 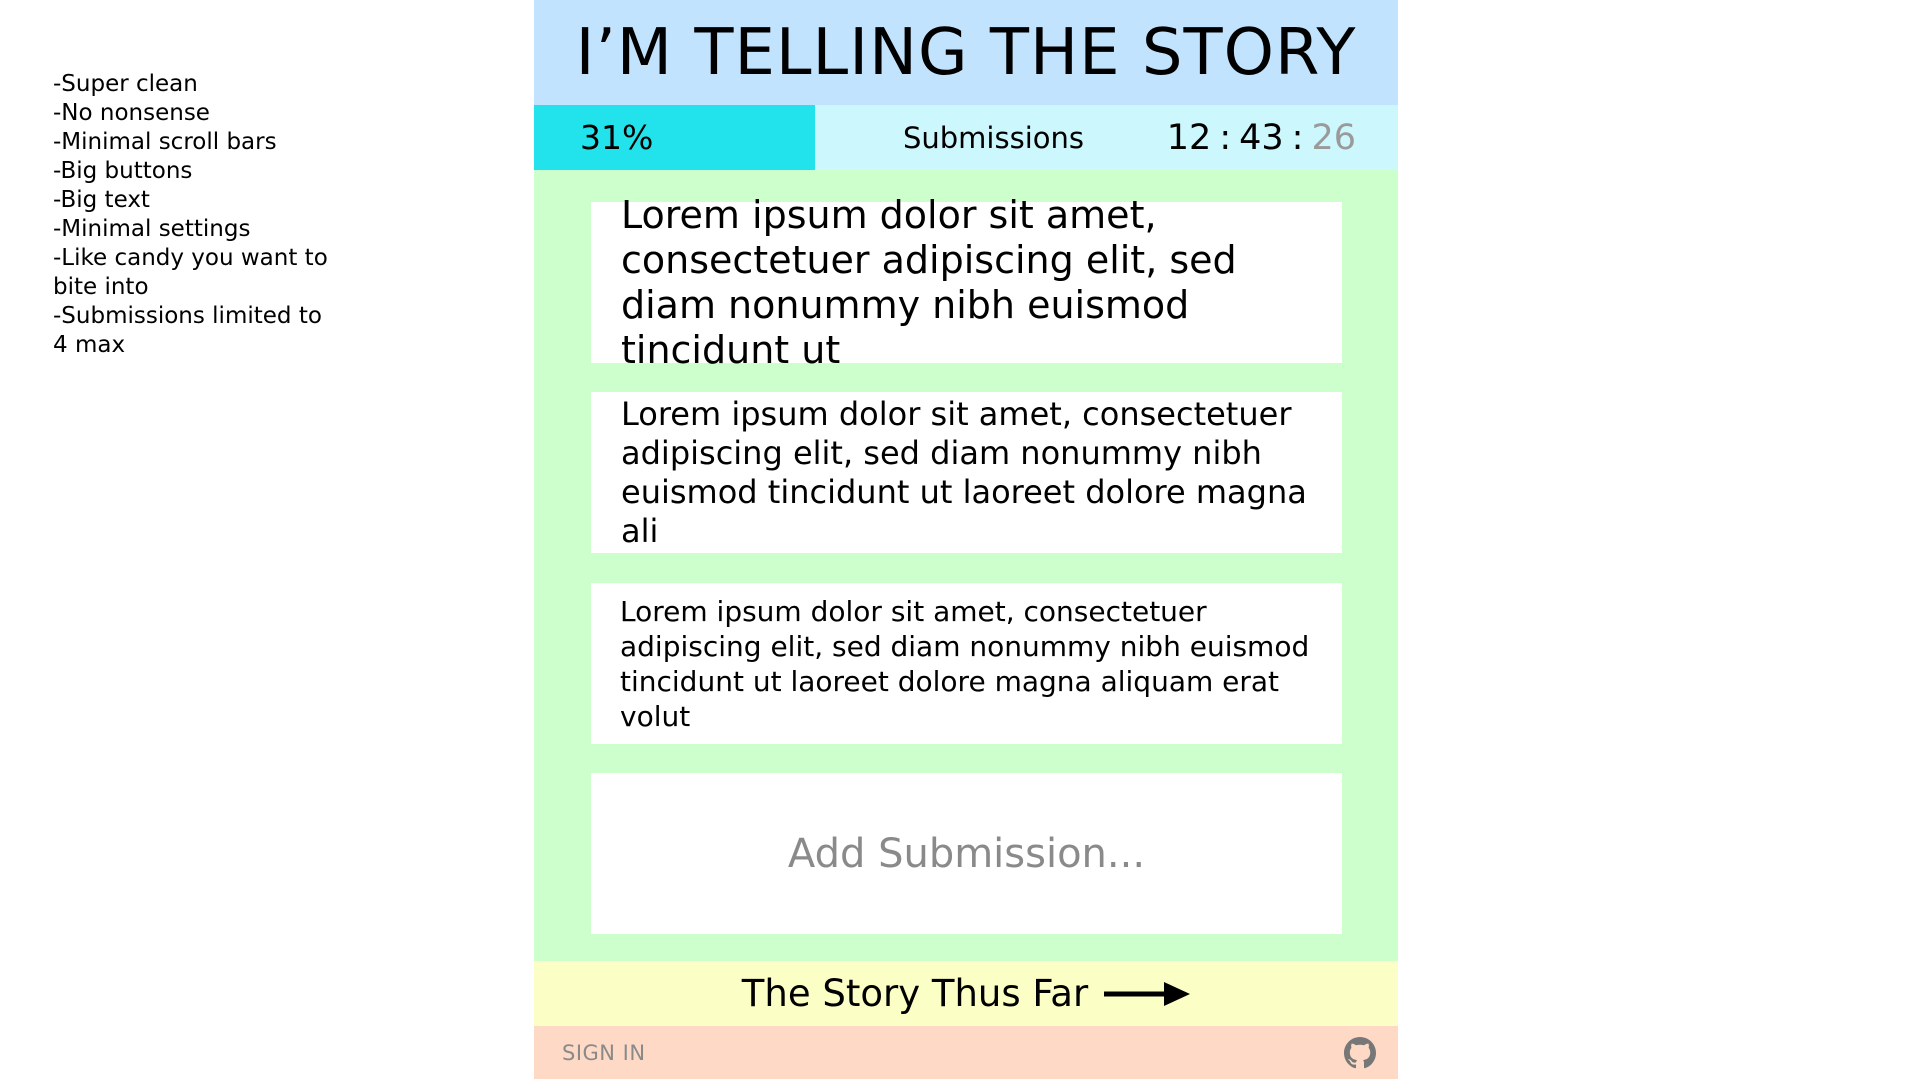 What do you see at coordinates (1147, 993) in the screenshot?
I see `arrow-right-icon` at bounding box center [1147, 993].